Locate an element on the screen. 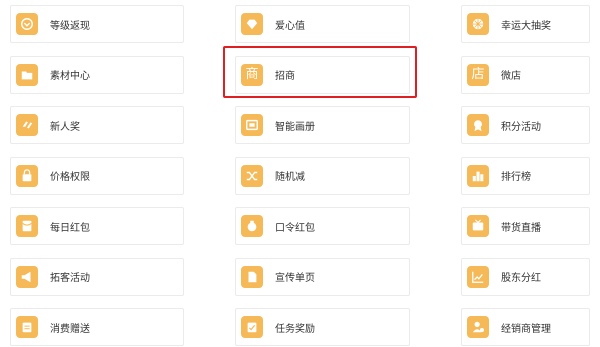 Image resolution: width=600 pixels, height=347 pixels. feature-label: 随机减 is located at coordinates (290, 177).